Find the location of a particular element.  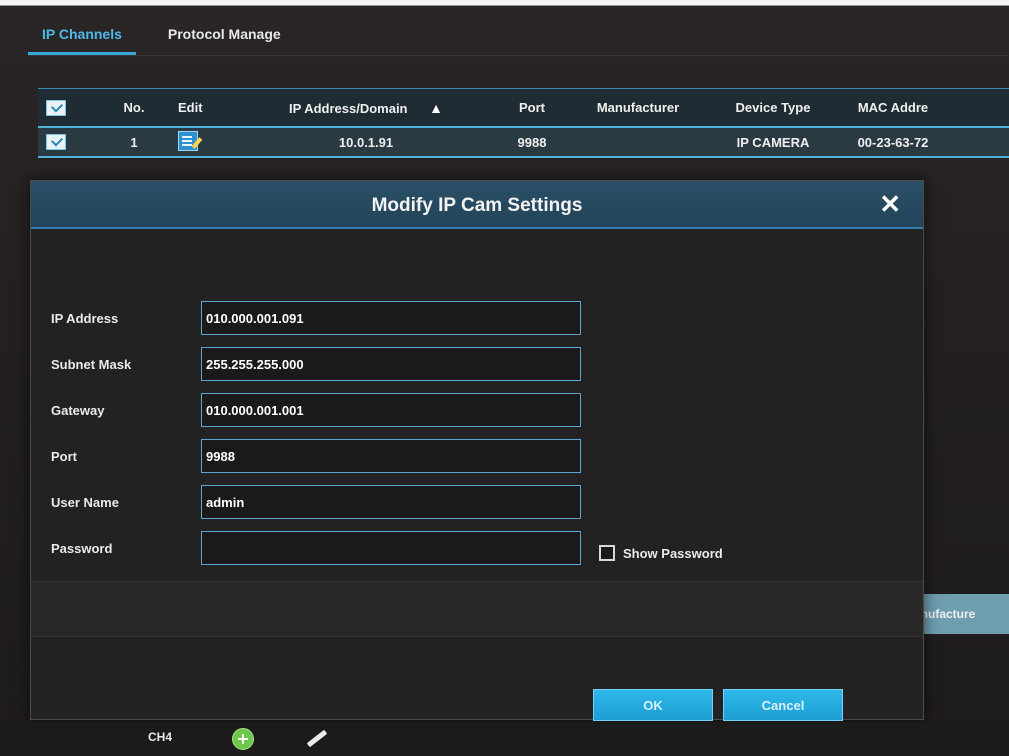

row-select is located at coordinates (67, 142).